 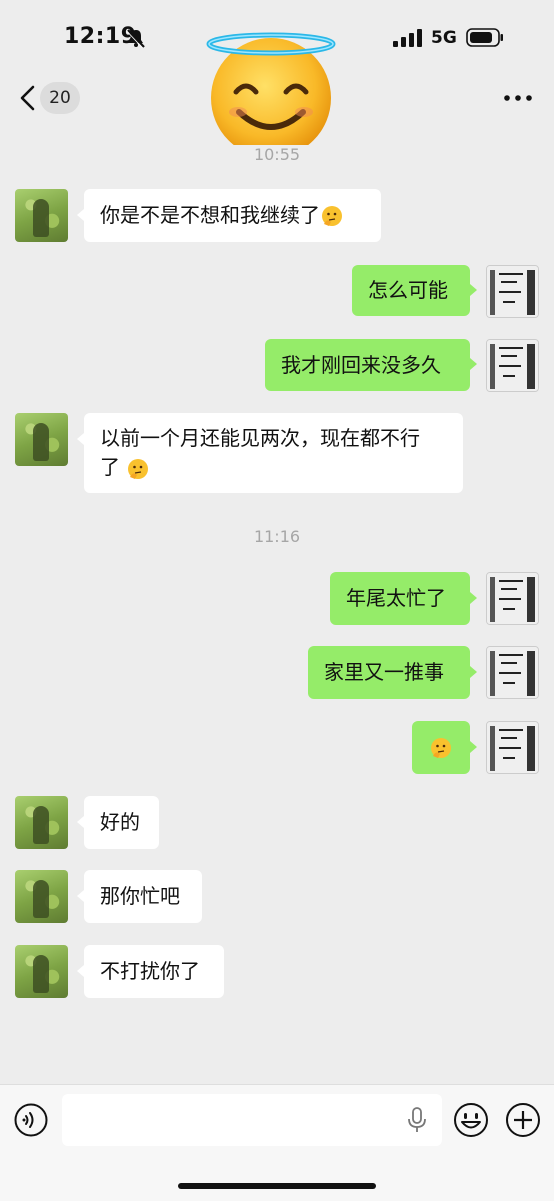 I want to click on message-text-line: 以前一个月还能见两次，现在都不行, so click(x=260, y=438).